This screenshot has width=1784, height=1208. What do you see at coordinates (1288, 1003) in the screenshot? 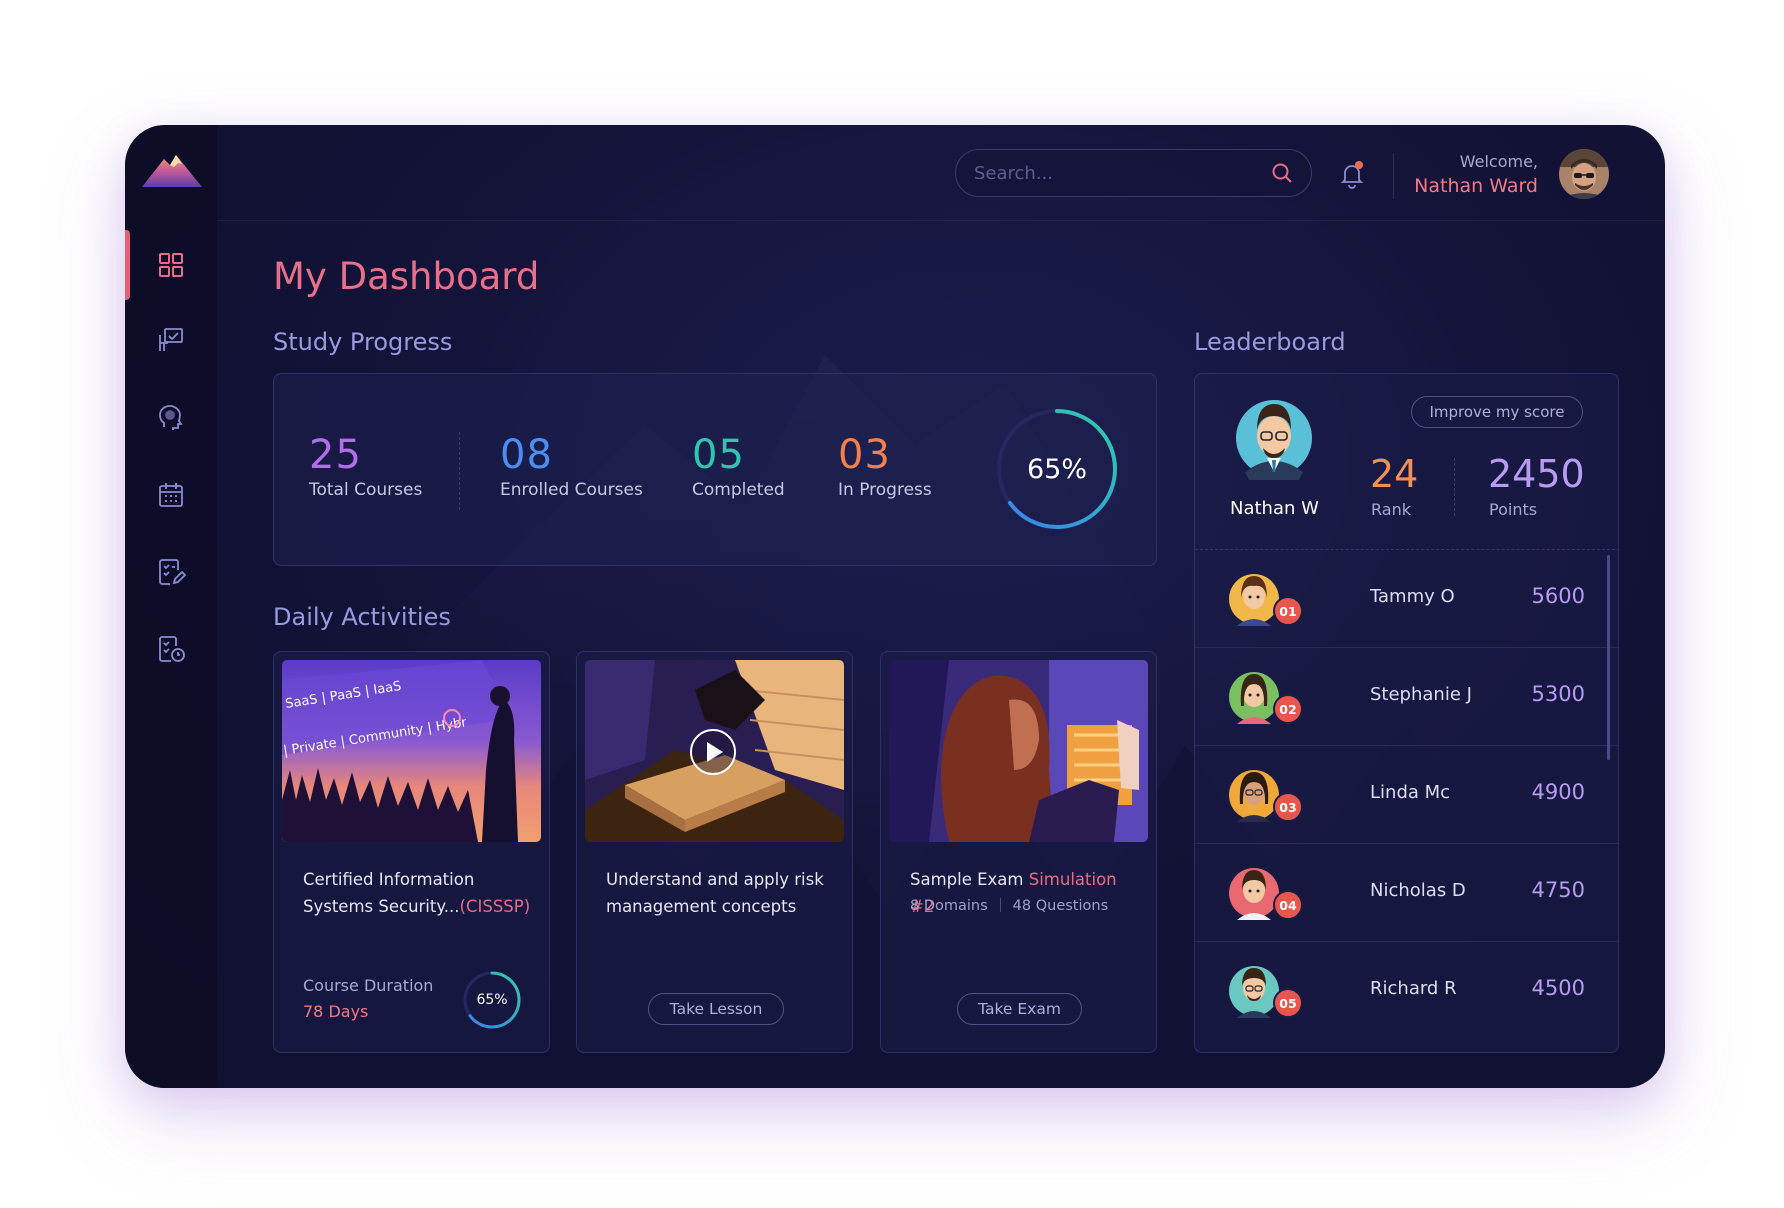
I see `rank-badge: 05` at bounding box center [1288, 1003].